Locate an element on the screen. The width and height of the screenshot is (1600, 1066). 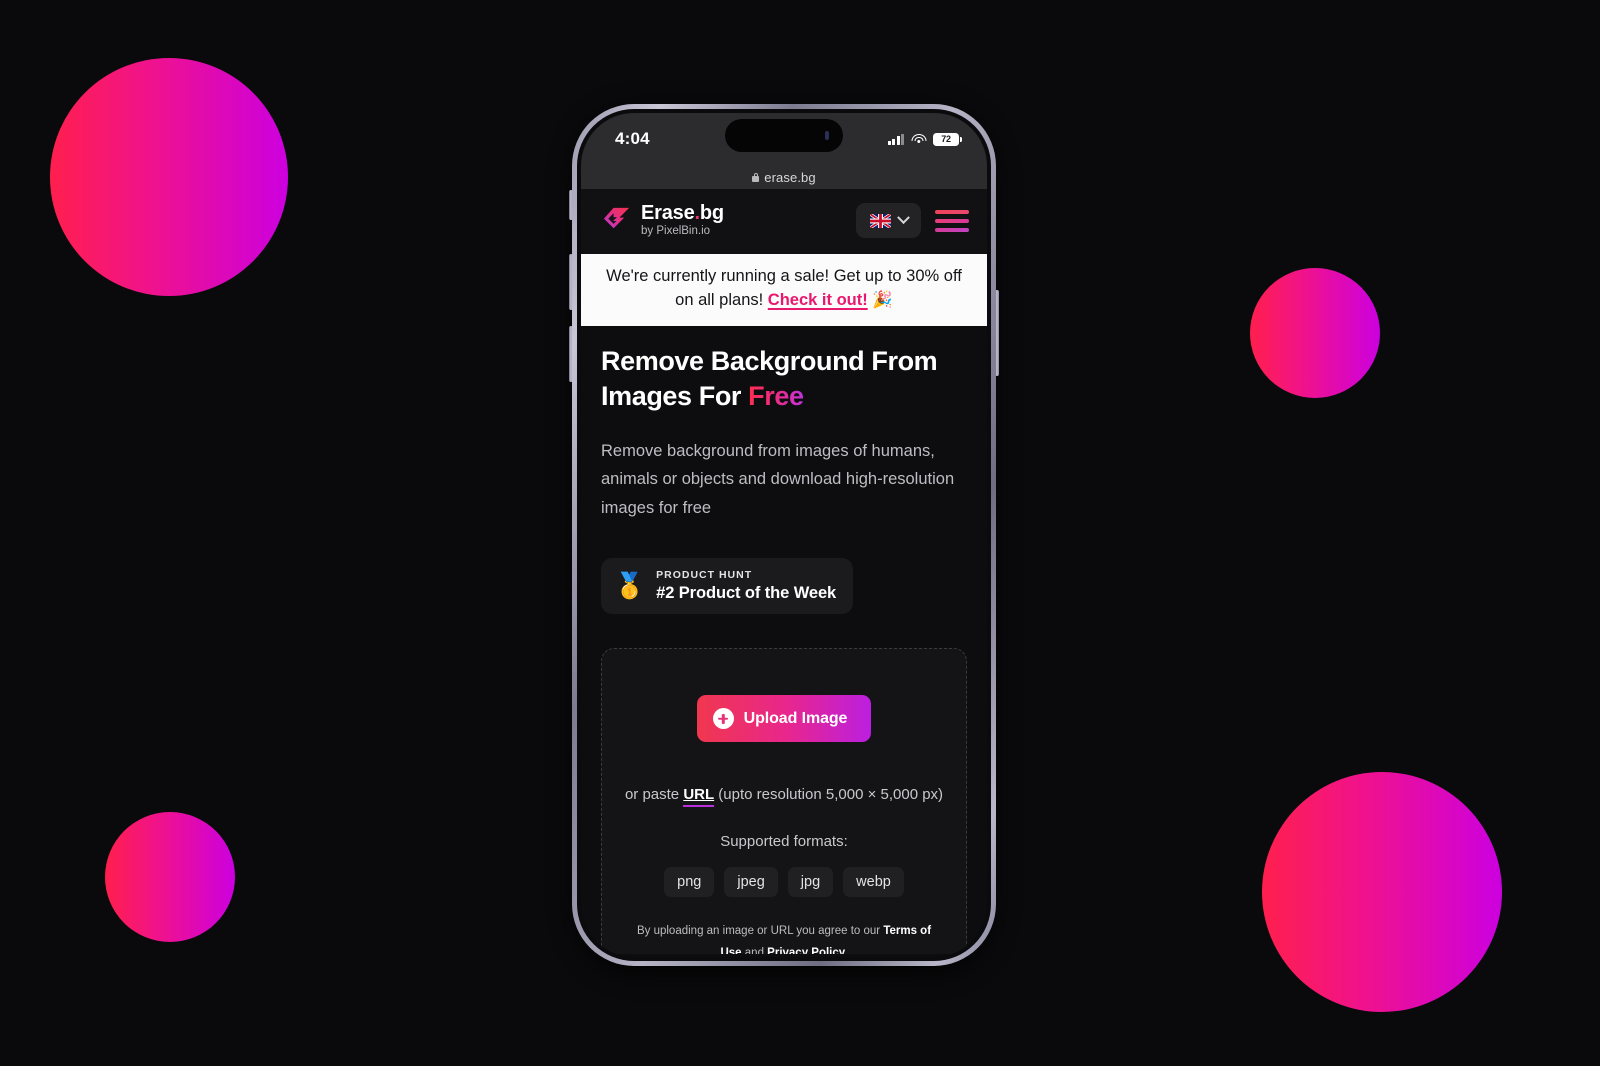
product-hunt-label: PRODUCT HUNT is located at coordinates (704, 575).